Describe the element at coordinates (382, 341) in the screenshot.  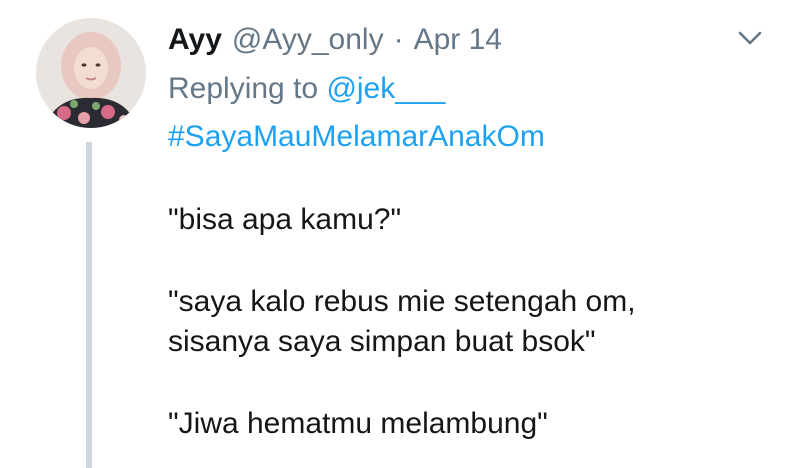
I see `tweet-line: sisanya saya simpan buat bsok"` at that location.